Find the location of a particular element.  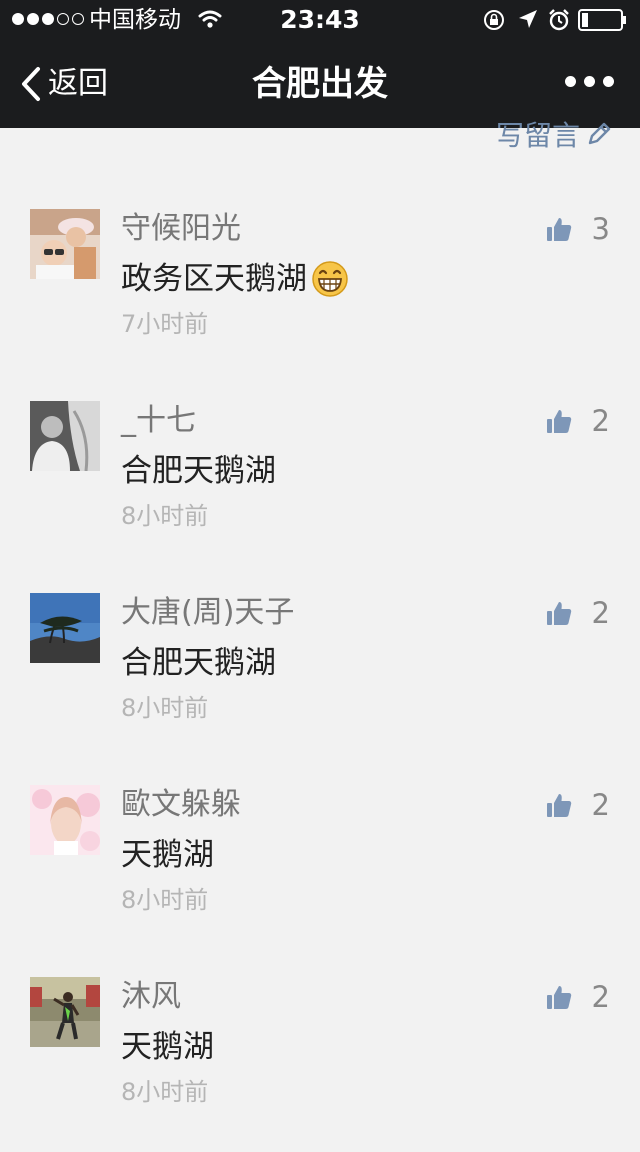

comment-text: 政务区天鹅湖 is located at coordinates (214, 279).